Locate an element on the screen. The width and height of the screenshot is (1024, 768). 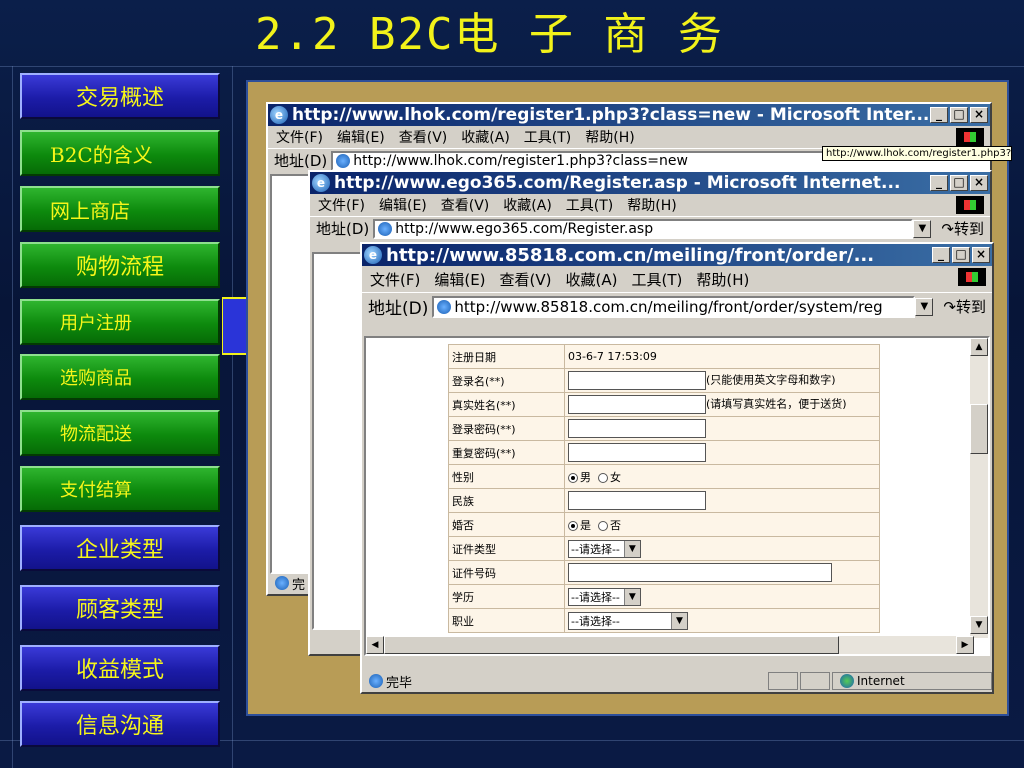
job-select: --请选择-- ▼ is located at coordinates (628, 620).